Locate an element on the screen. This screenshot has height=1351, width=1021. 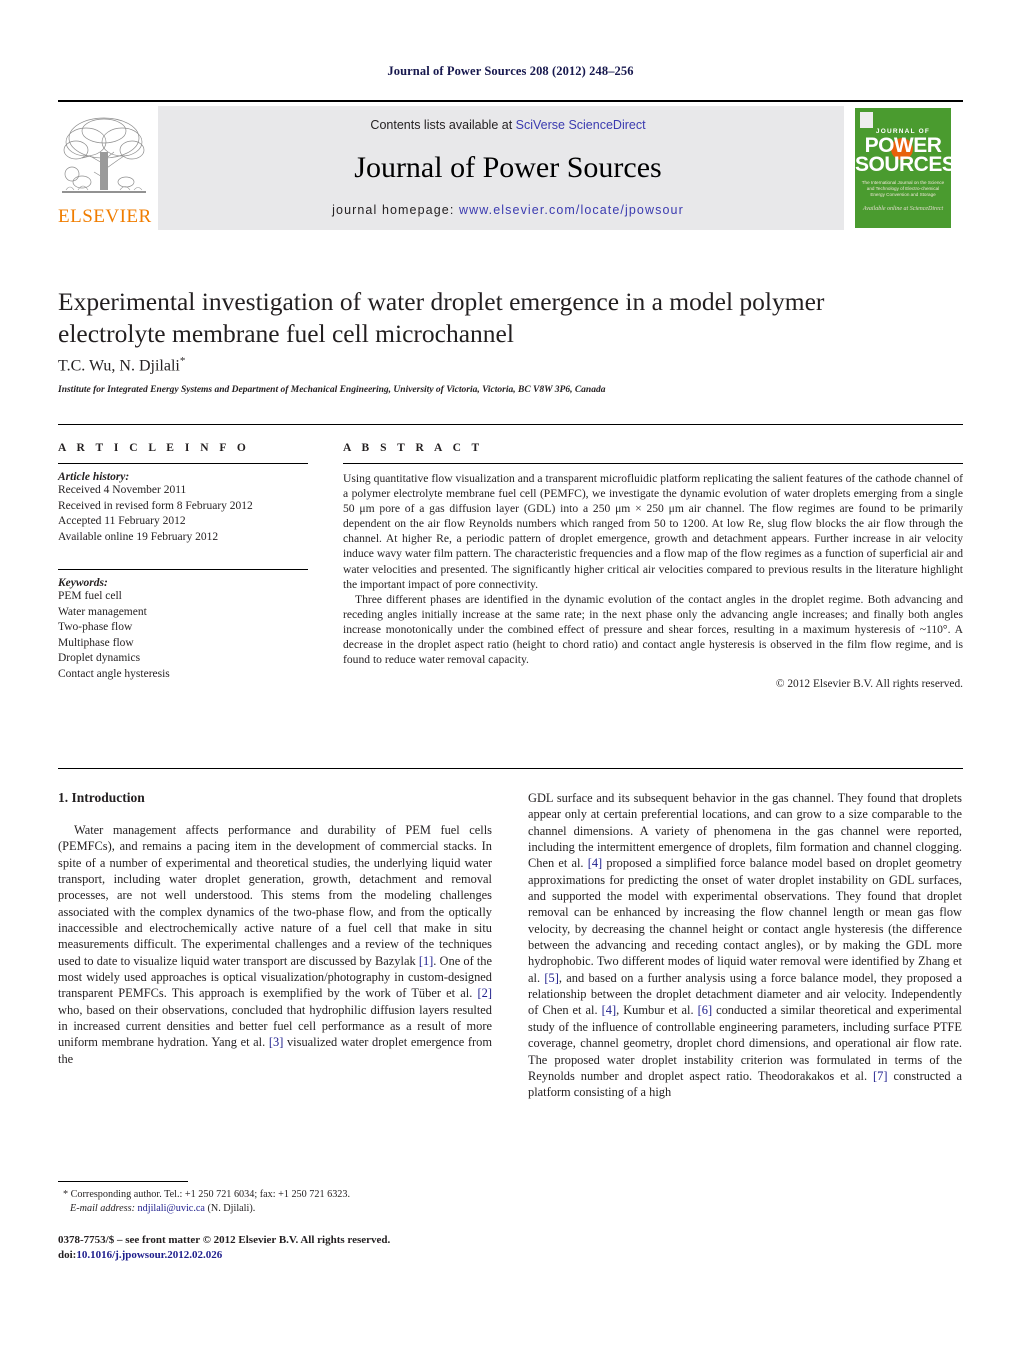
citation-ref: [6] is located at coordinates (705, 1010).